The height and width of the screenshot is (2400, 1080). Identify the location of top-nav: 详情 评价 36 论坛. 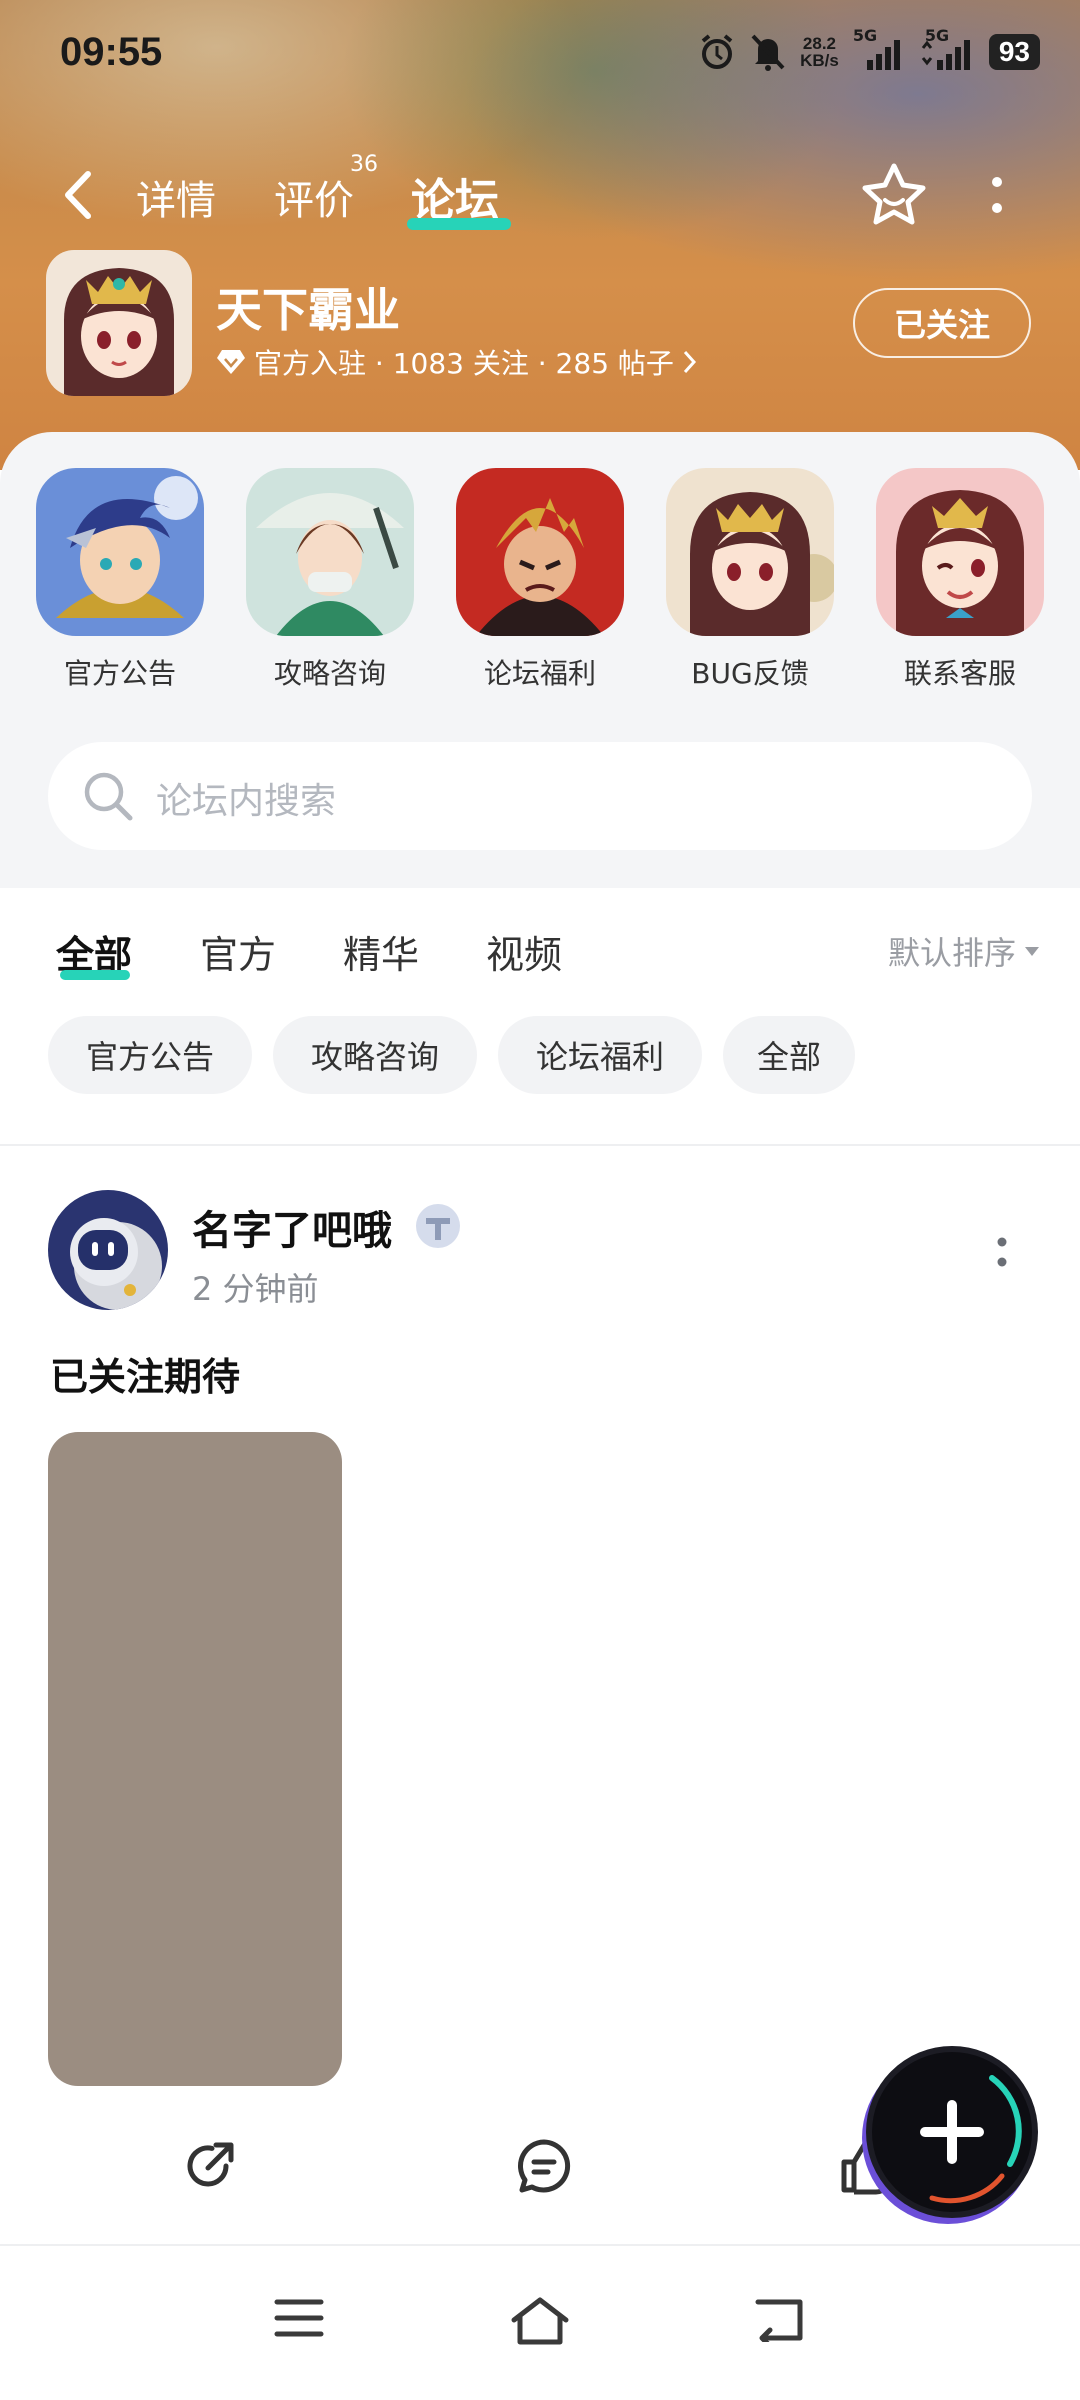
(540, 195).